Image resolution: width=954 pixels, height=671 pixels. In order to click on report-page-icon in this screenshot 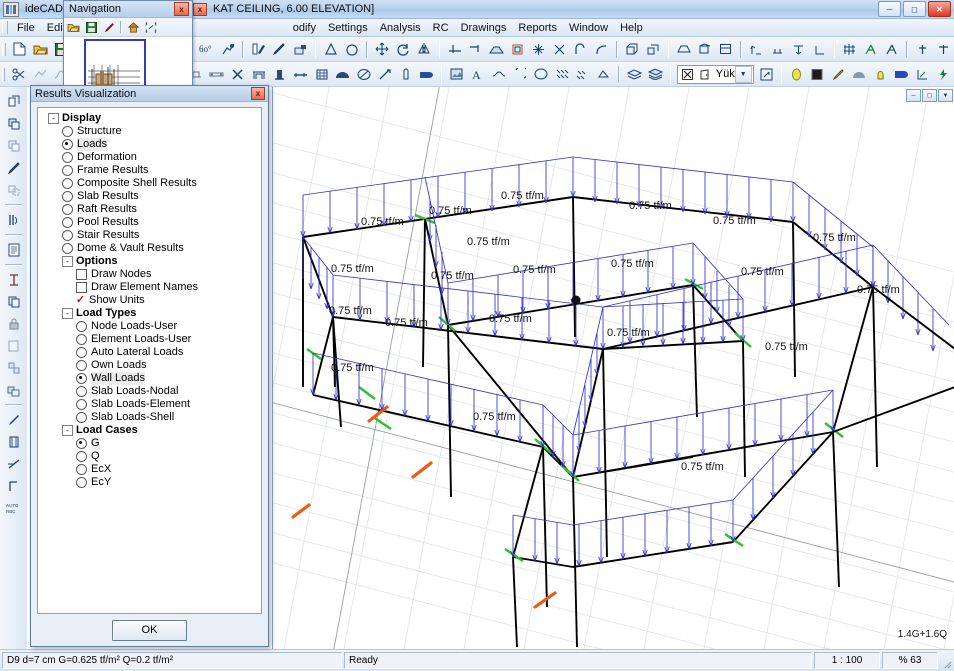, I will do `click(14, 250)`.